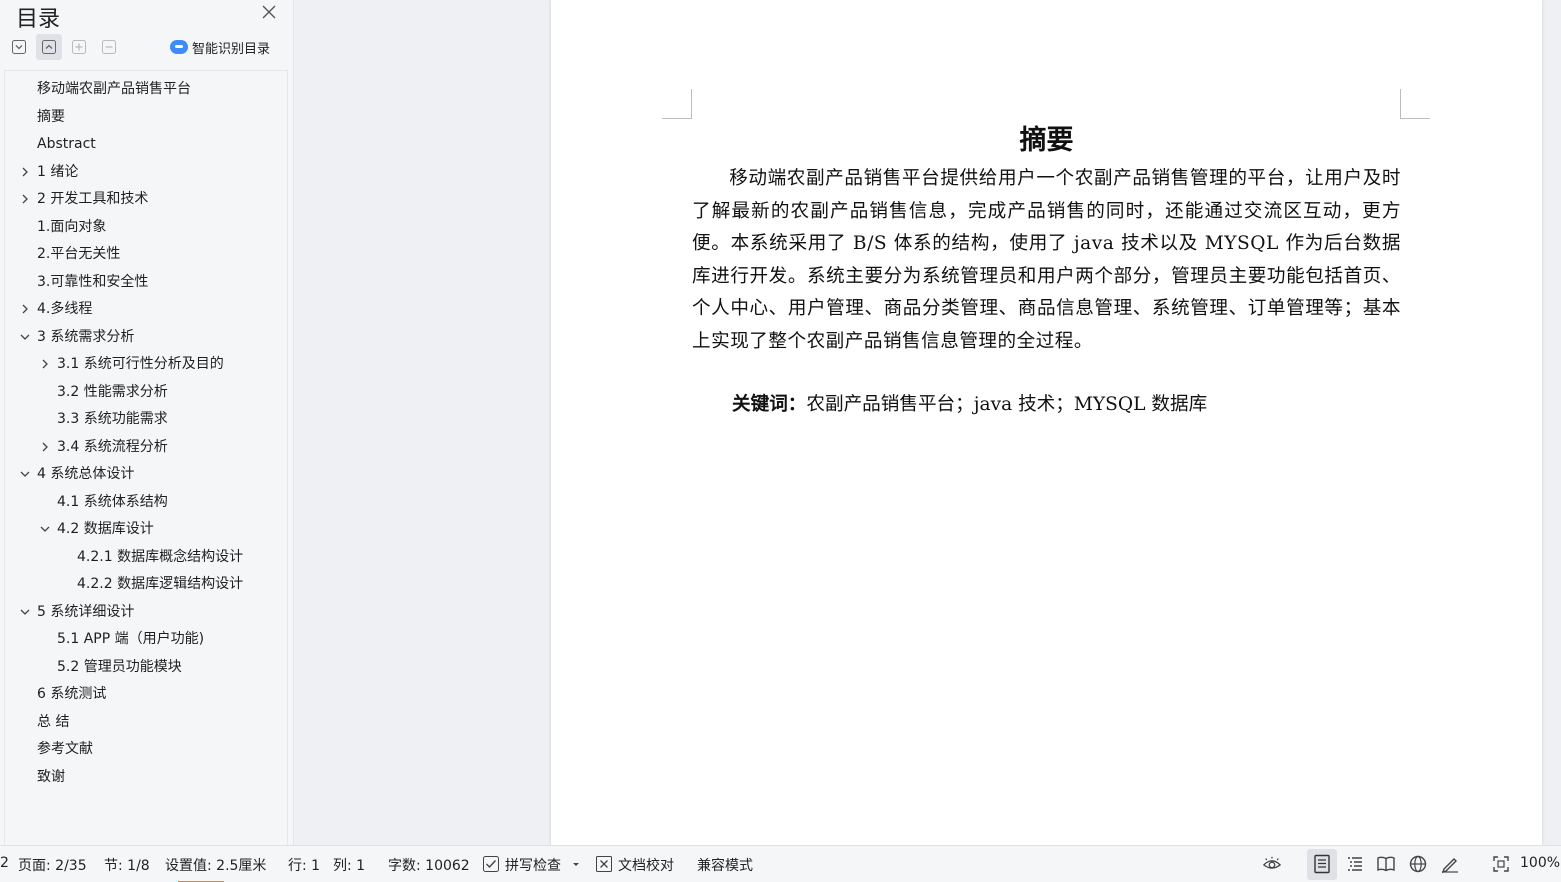 The width and height of the screenshot is (1561, 882). What do you see at coordinates (1007, 404) in the screenshot?
I see `keywords-value: 农副产品销售平台；java 技术；MYSQL 数据库` at bounding box center [1007, 404].